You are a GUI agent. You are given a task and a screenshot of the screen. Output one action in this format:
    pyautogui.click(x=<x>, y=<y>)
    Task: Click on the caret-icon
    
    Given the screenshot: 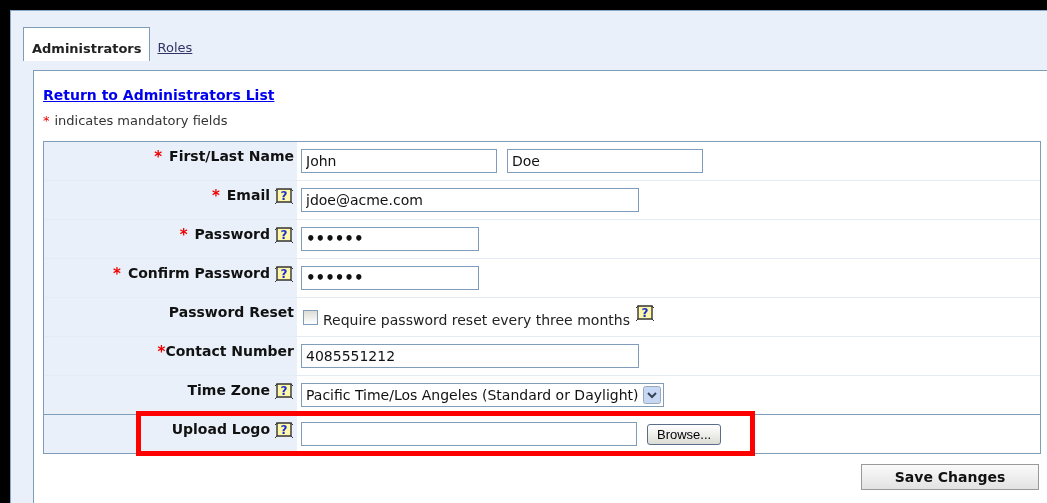 What is the action you would take?
    pyautogui.click(x=651, y=395)
    